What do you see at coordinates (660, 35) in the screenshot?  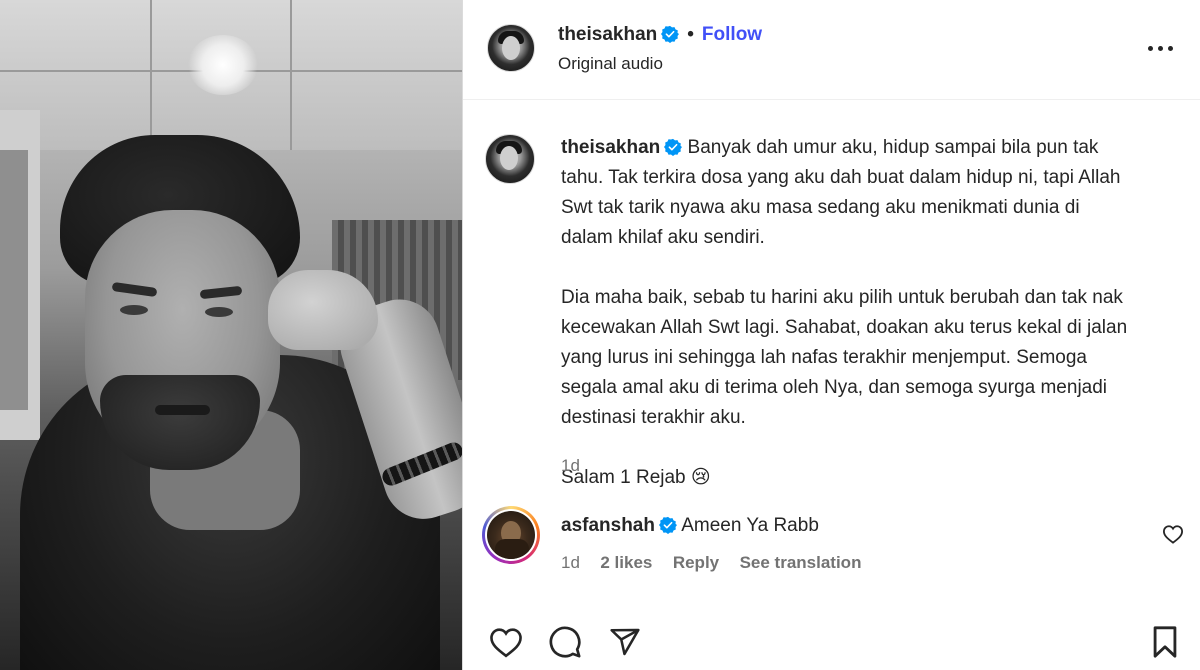 I see `header-title-row: theisakhan • Follow` at bounding box center [660, 35].